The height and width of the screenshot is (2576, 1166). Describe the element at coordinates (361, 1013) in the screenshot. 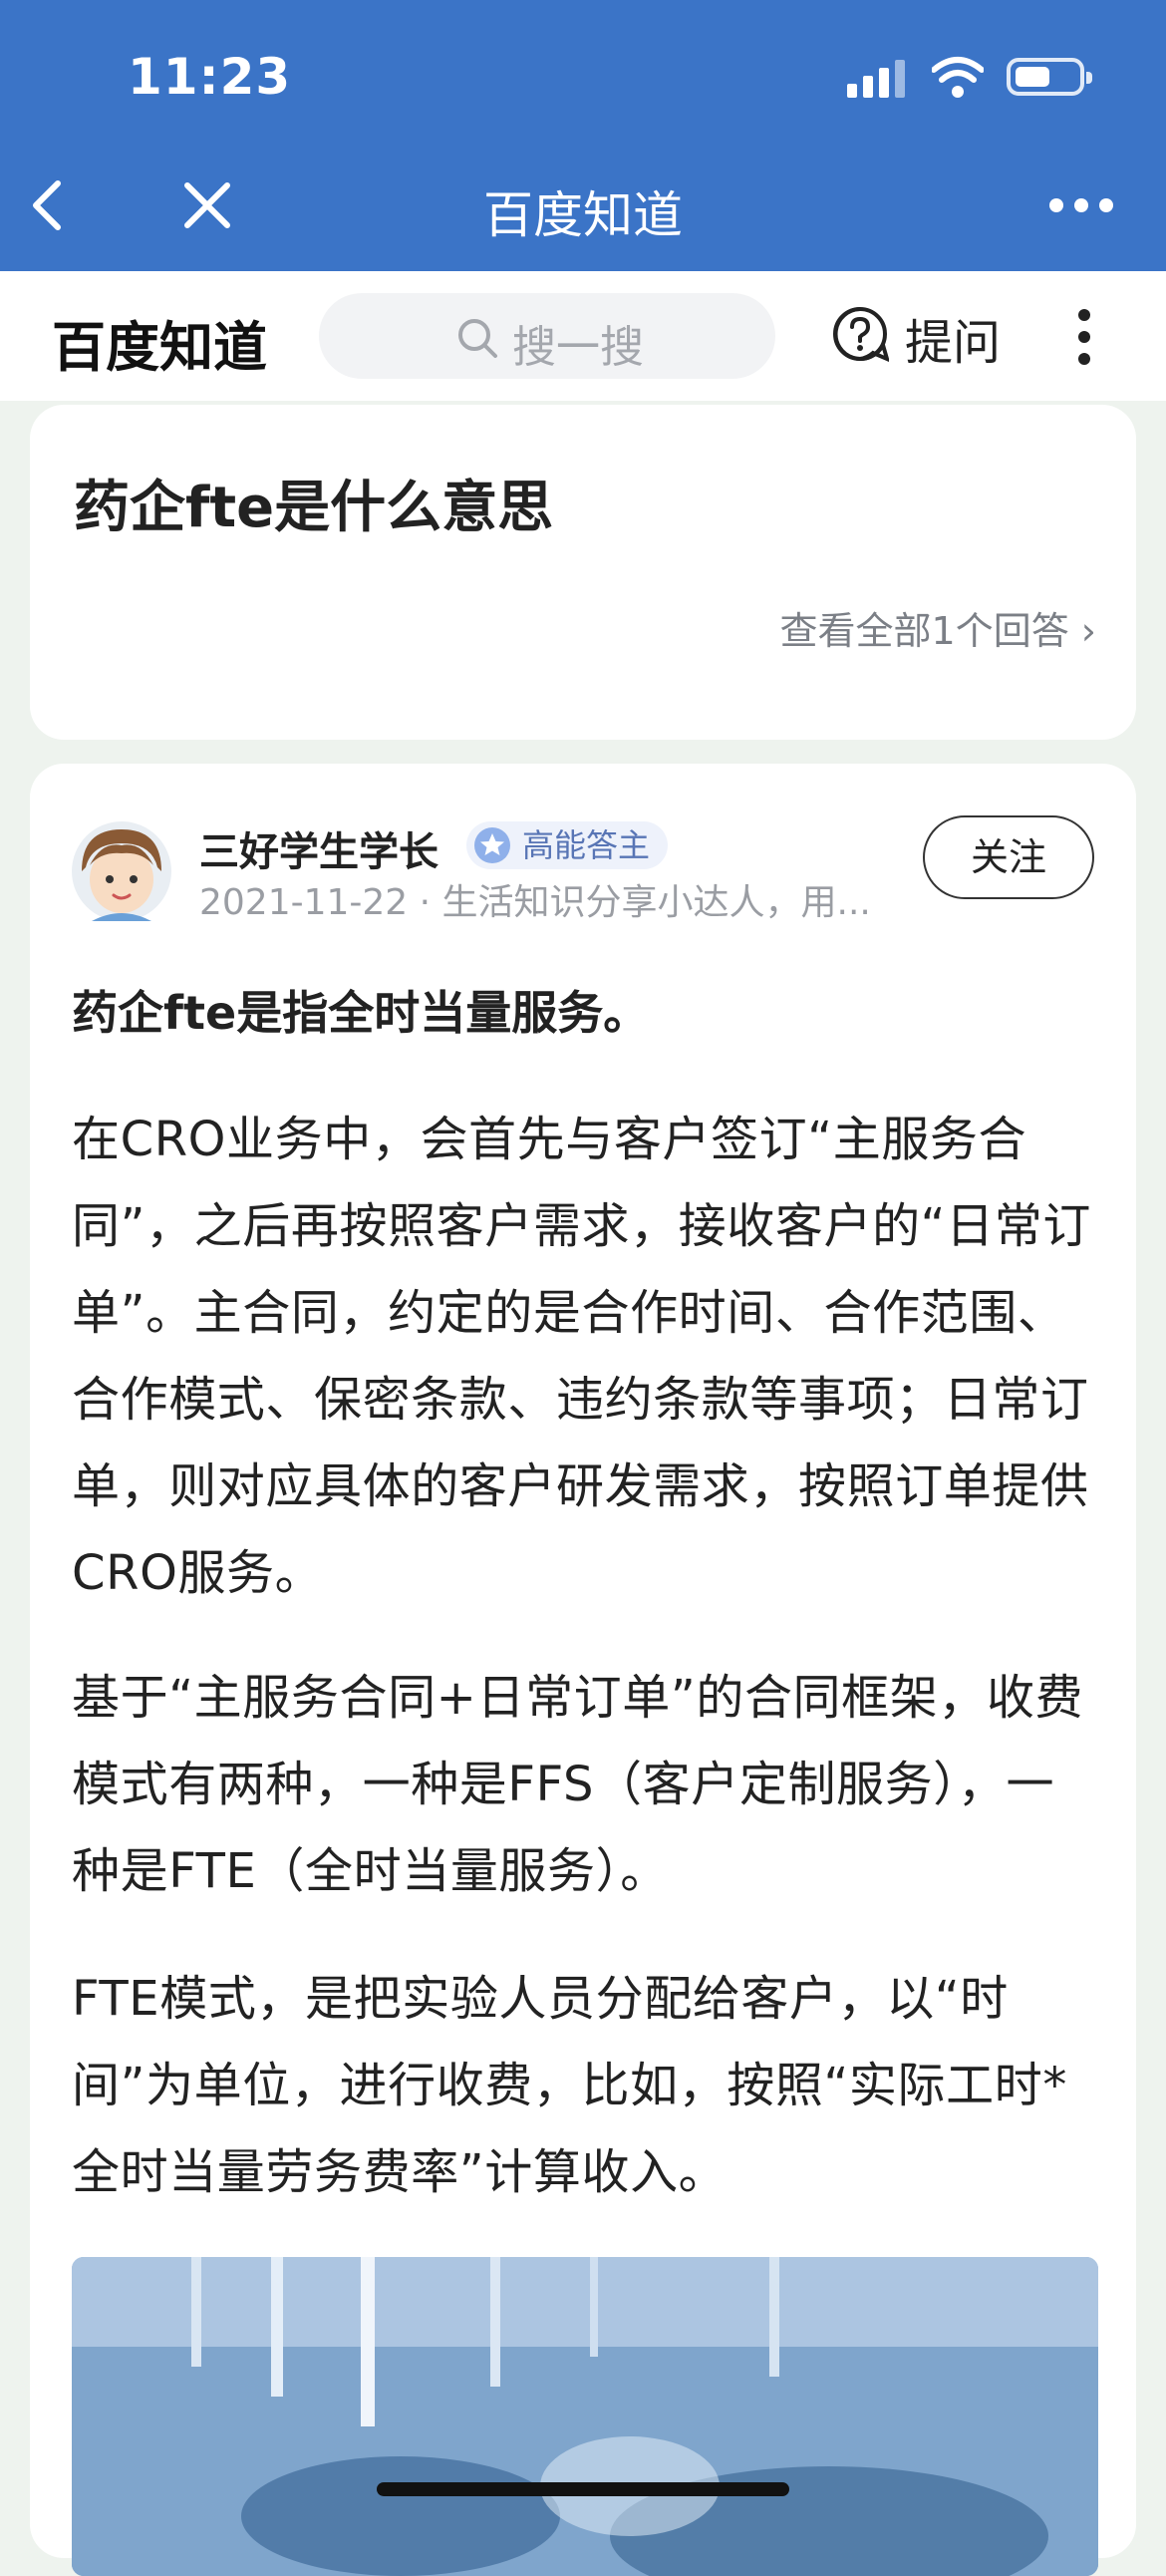

I see `answer-lead: 药企fte是指全时当量服务。` at that location.